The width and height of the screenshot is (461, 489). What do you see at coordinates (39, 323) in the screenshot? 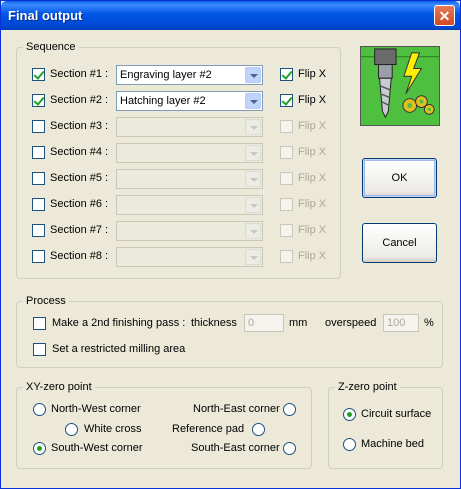
I see `finishing-pass-checkbox` at bounding box center [39, 323].